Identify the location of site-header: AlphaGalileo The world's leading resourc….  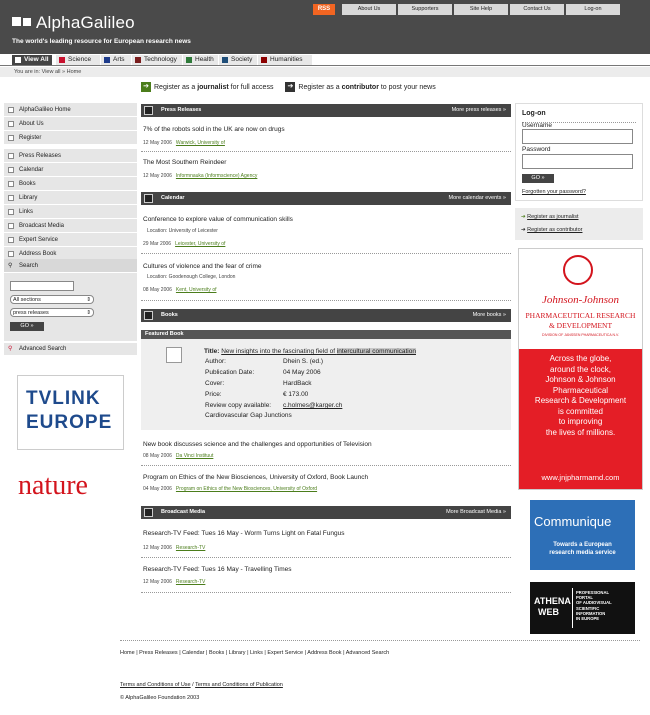
(325, 27).